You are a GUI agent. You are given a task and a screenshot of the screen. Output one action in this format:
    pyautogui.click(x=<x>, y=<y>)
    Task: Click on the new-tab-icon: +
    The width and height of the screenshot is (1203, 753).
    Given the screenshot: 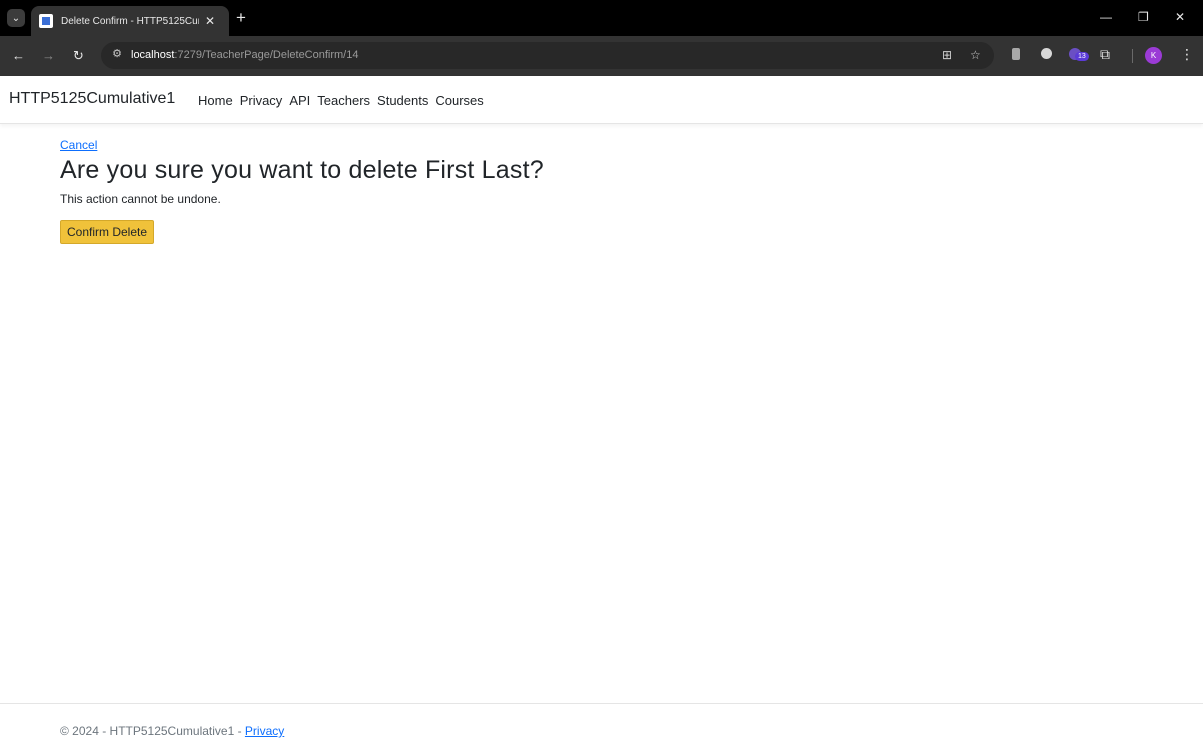 What is the action you would take?
    pyautogui.click(x=241, y=18)
    